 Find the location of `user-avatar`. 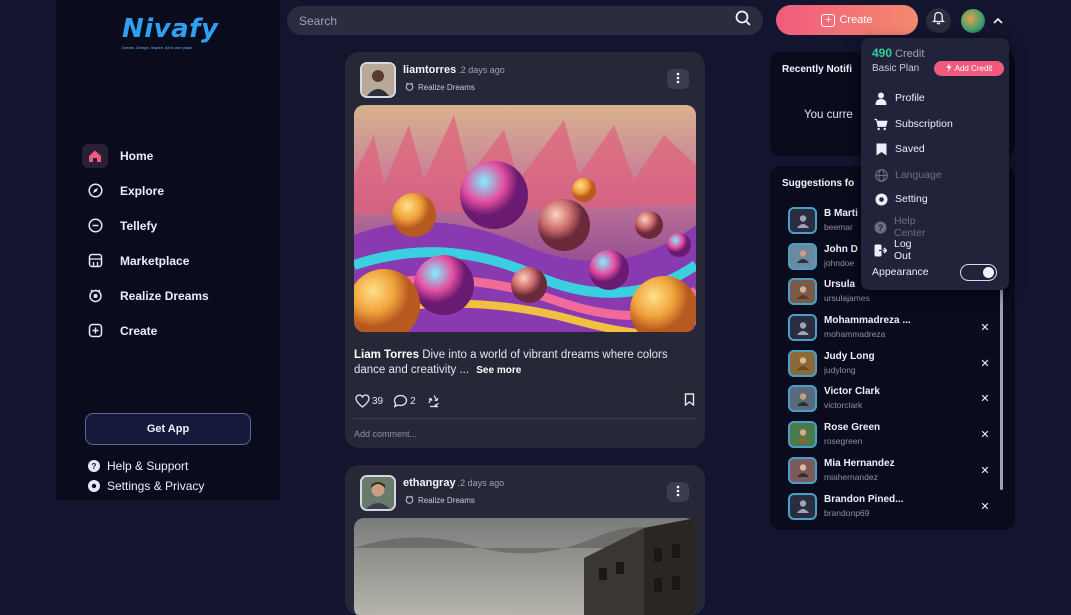

user-avatar is located at coordinates (973, 21).